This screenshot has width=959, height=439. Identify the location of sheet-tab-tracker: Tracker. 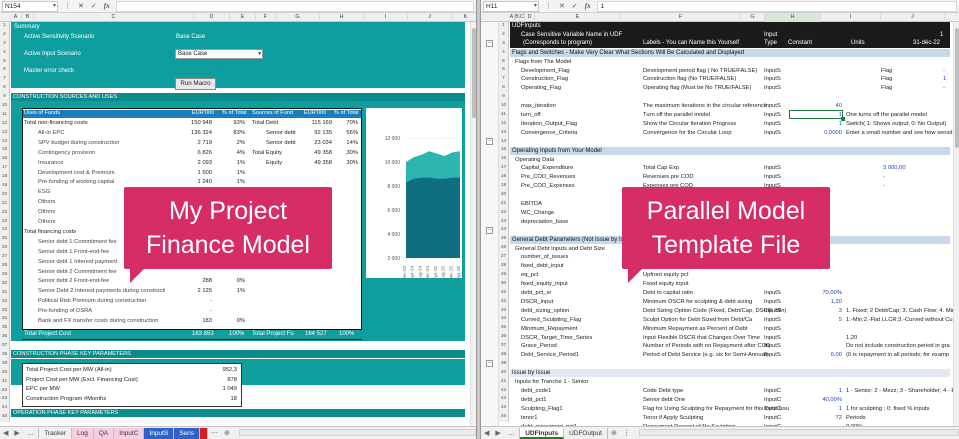
(55, 433).